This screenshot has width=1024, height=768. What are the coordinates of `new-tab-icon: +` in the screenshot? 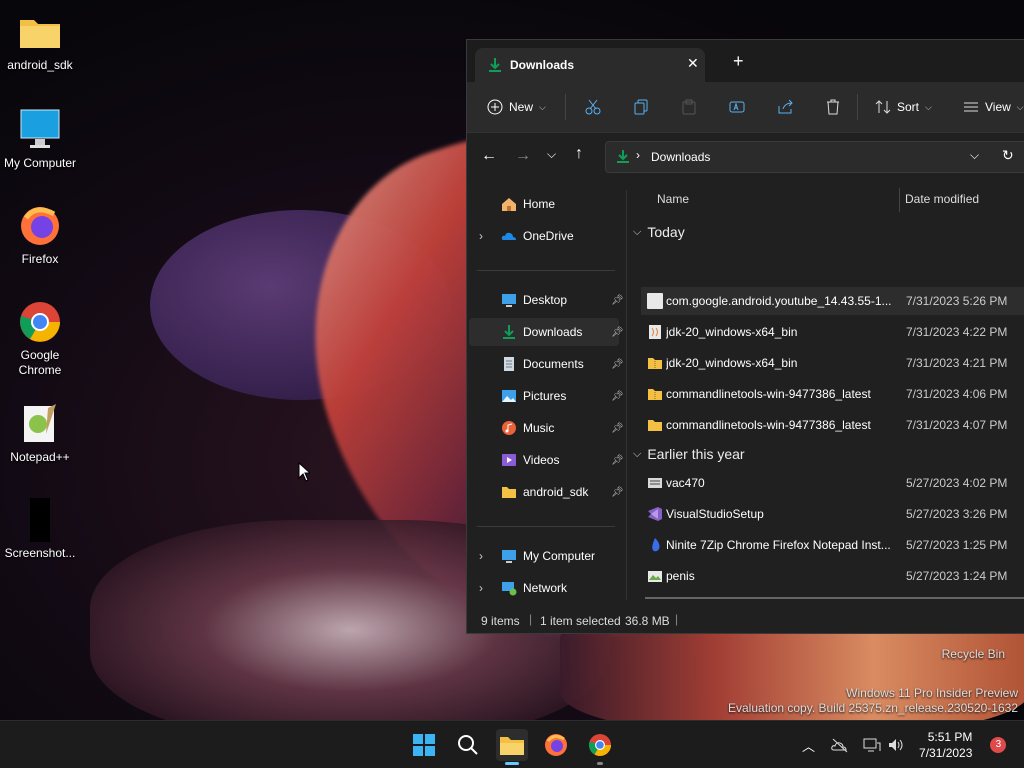 It's located at (738, 61).